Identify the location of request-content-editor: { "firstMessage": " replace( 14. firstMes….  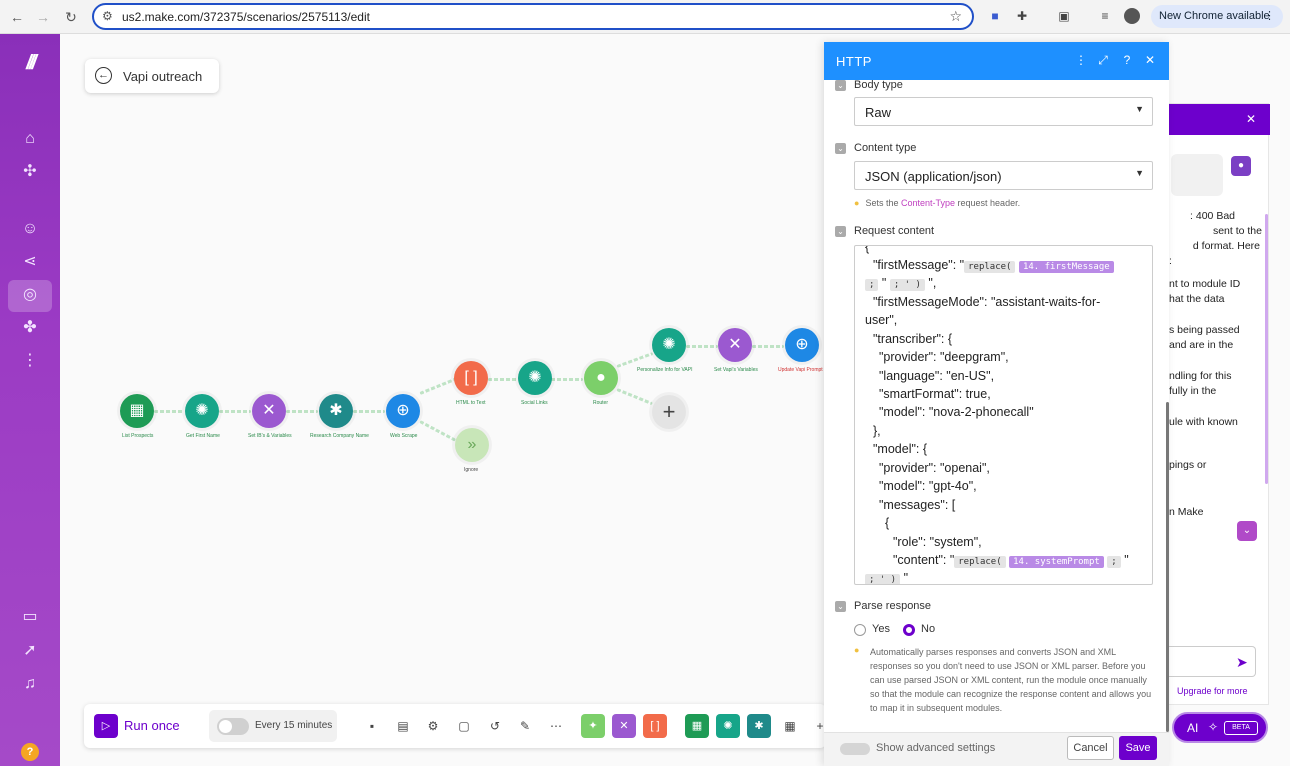
(1003, 415).